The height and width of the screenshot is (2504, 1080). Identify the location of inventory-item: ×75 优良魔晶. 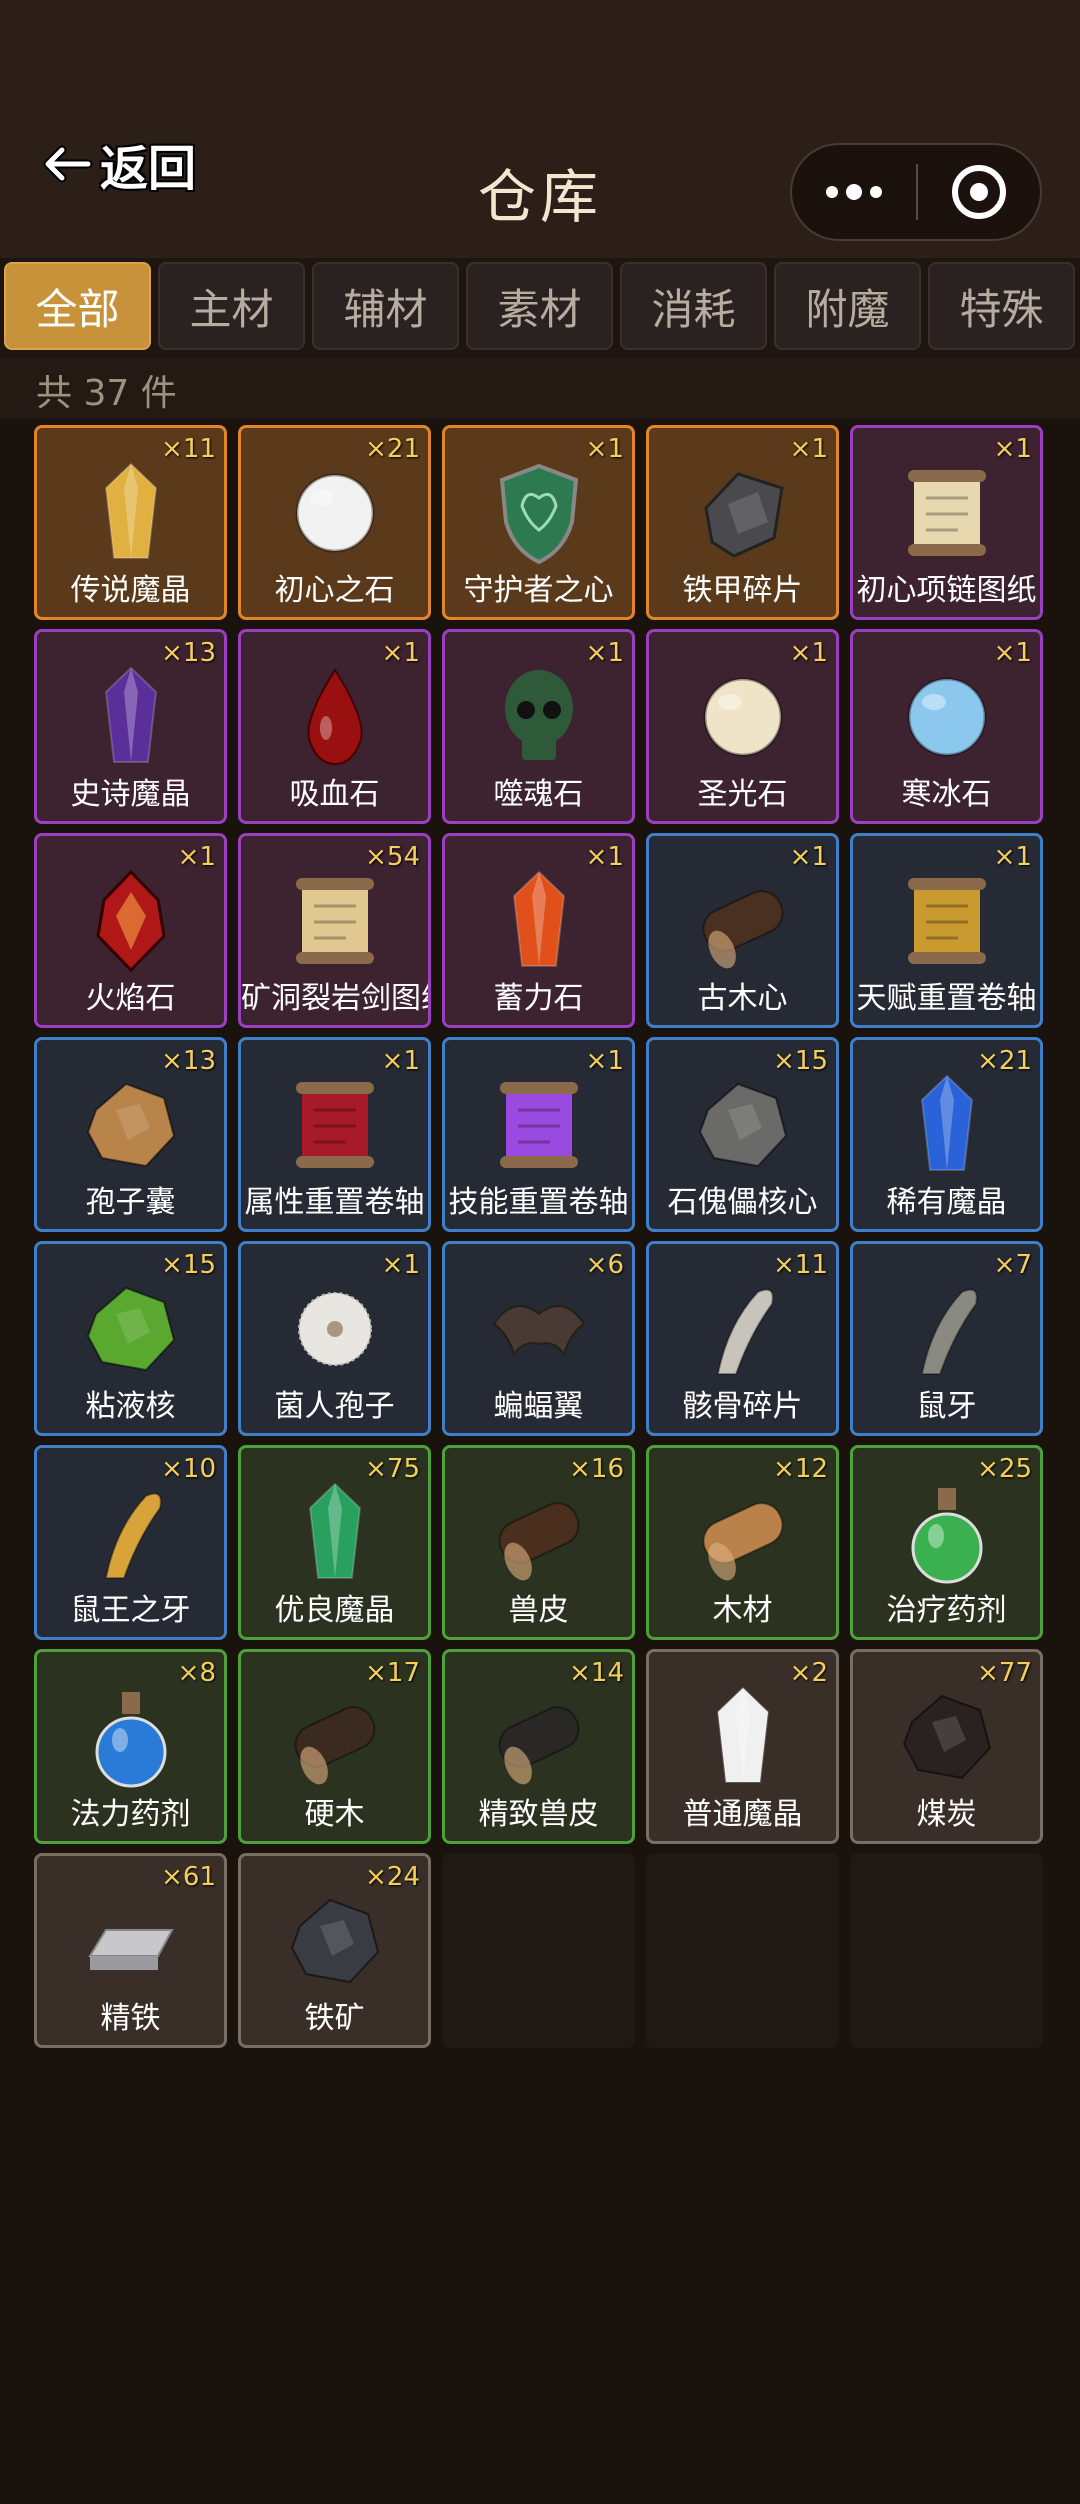
(334, 1542).